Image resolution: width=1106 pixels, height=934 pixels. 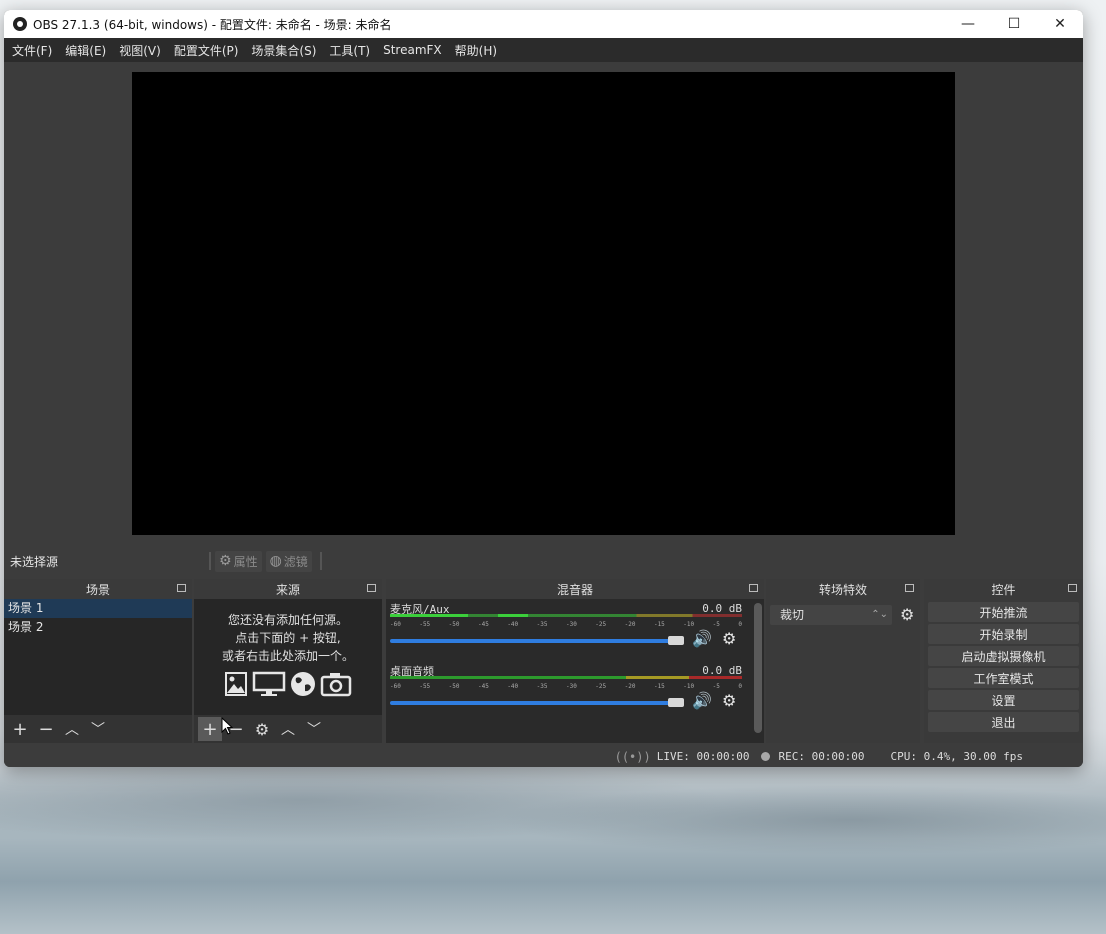 What do you see at coordinates (206, 50) in the screenshot?
I see `menu-profile: 配置文件(P)` at bounding box center [206, 50].